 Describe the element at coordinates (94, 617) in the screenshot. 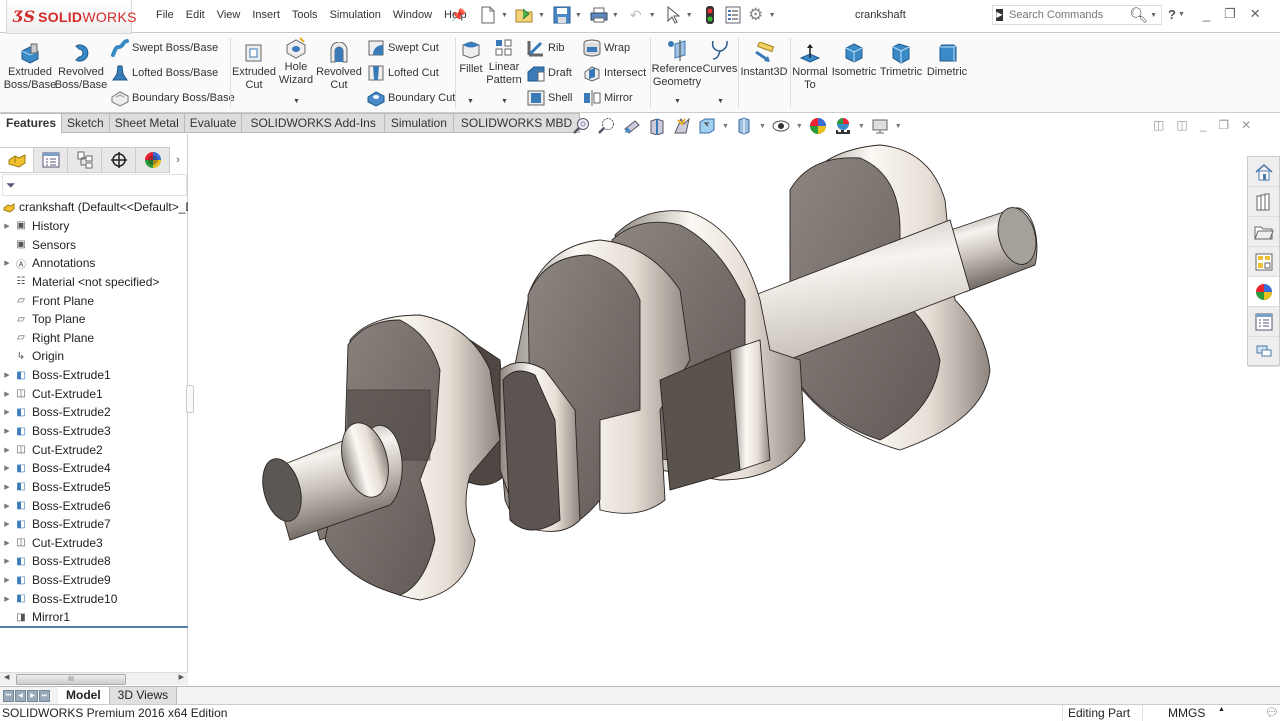

I see `tree-item-mirror1: ◨ Mirror1` at that location.